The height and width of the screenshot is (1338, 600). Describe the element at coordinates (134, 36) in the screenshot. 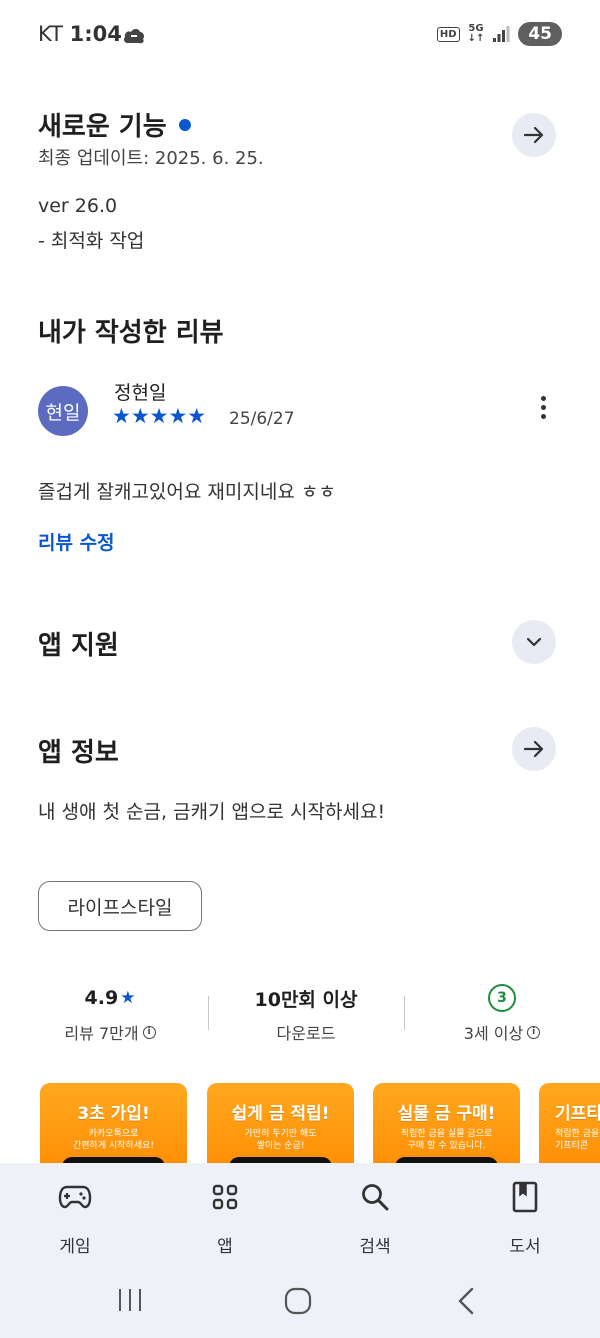

I see `talk-notification-icon` at that location.